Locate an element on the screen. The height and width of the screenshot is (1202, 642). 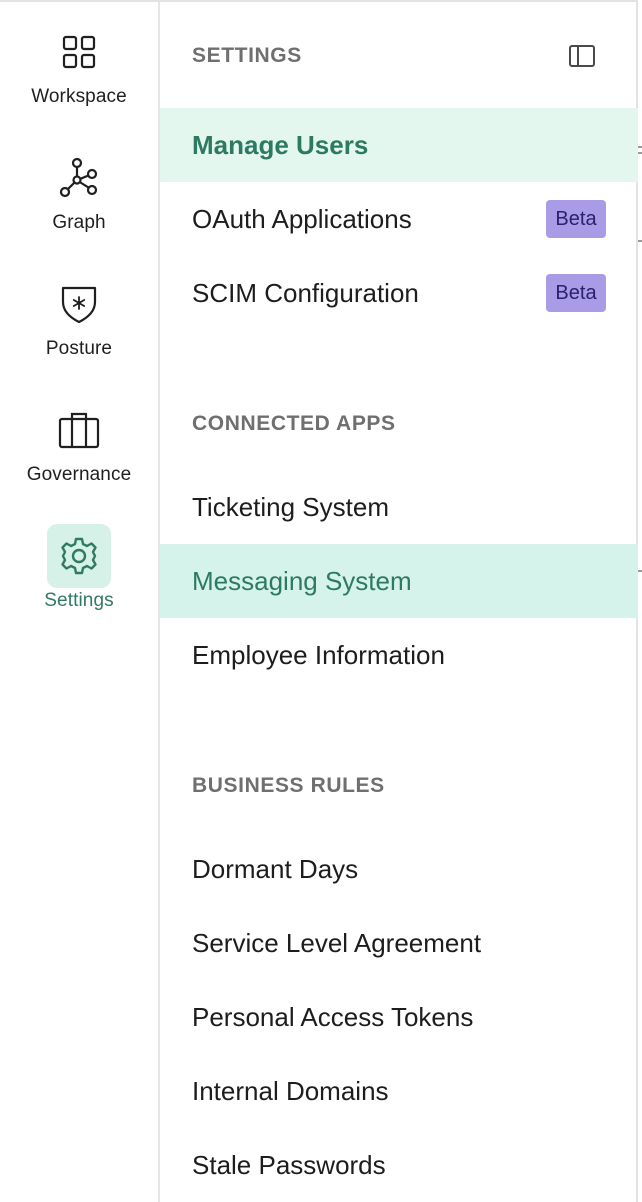
menu-item-label: OAuth Applications is located at coordinates (302, 218).